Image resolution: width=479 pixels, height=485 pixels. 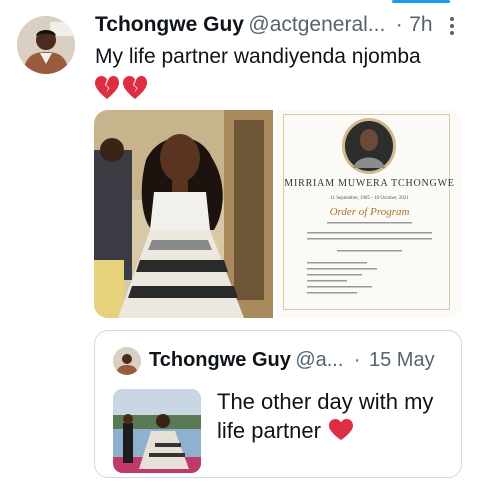 What do you see at coordinates (420, 24) in the screenshot?
I see `tweet-timestamp: 7h` at bounding box center [420, 24].